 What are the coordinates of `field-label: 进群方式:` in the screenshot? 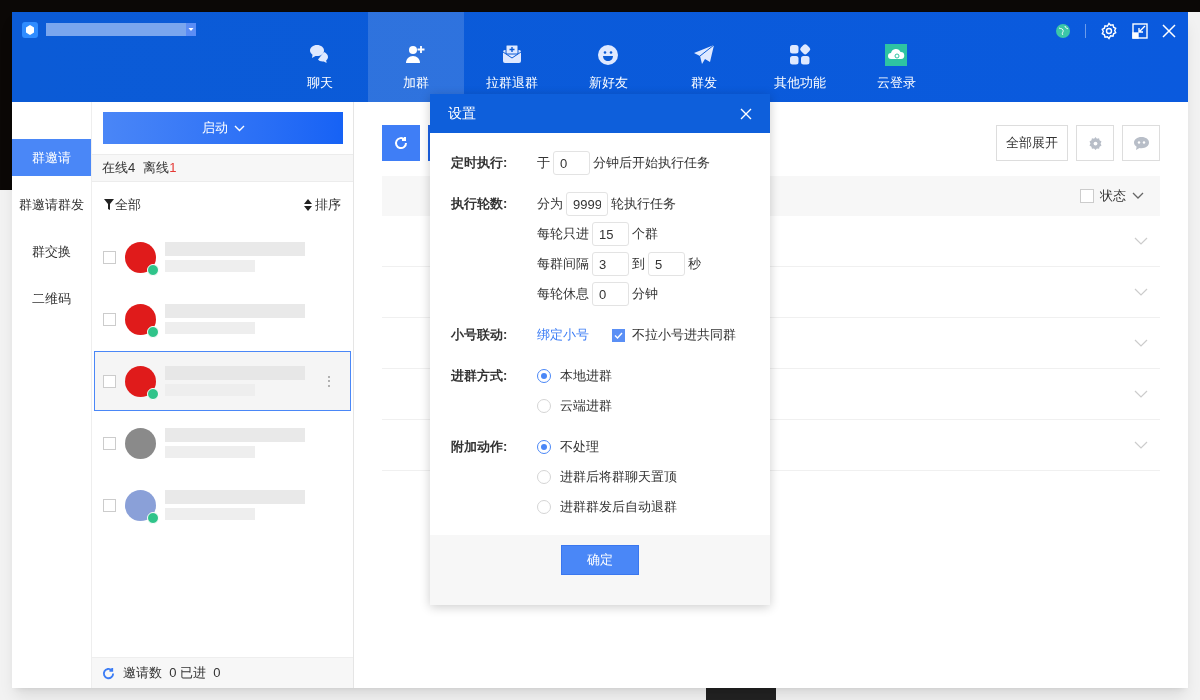 It's located at (480, 376).